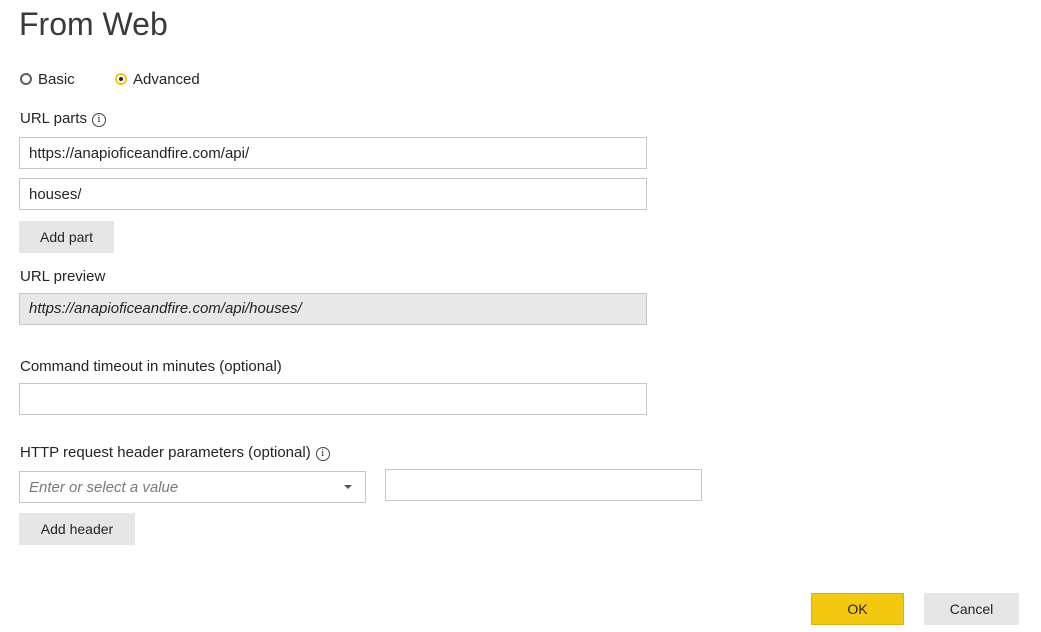  Describe the element at coordinates (348, 487) in the screenshot. I see `chevron-down-icon` at that location.